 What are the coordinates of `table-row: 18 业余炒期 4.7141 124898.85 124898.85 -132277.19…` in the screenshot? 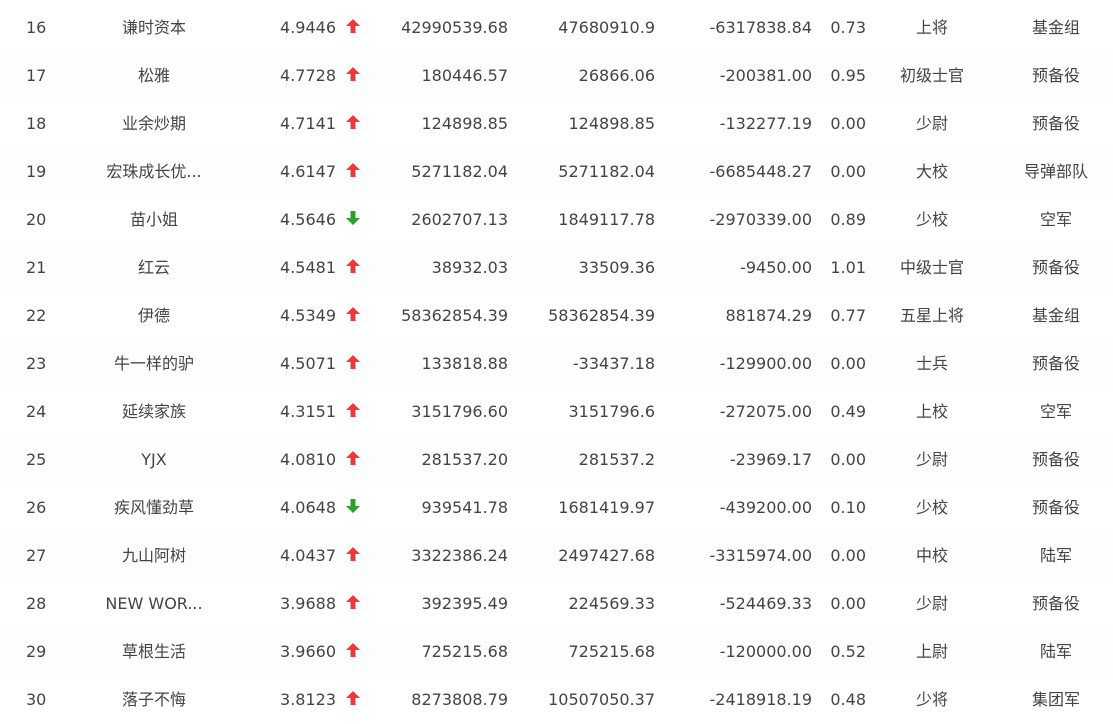 It's located at (556, 124).